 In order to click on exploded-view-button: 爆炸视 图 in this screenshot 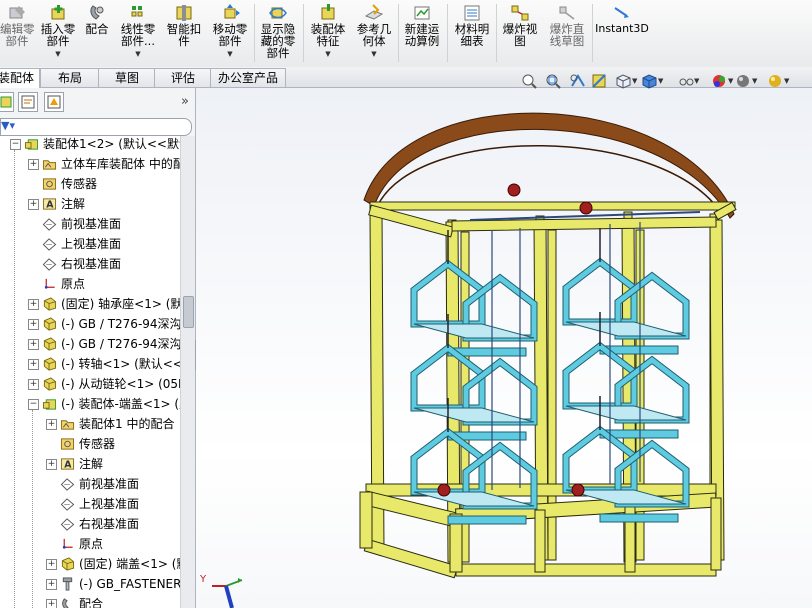, I will do `click(520, 33)`.